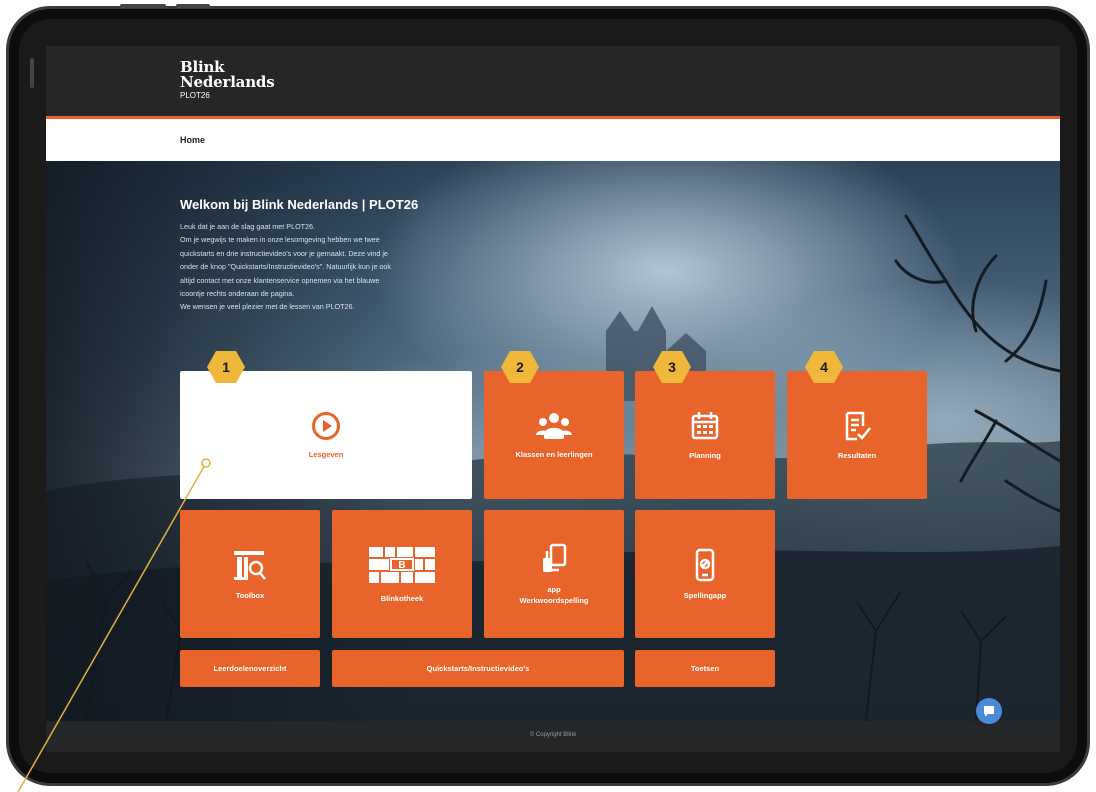 The height and width of the screenshot is (792, 1096). Describe the element at coordinates (705, 455) in the screenshot. I see `tile-label: Planning` at that location.